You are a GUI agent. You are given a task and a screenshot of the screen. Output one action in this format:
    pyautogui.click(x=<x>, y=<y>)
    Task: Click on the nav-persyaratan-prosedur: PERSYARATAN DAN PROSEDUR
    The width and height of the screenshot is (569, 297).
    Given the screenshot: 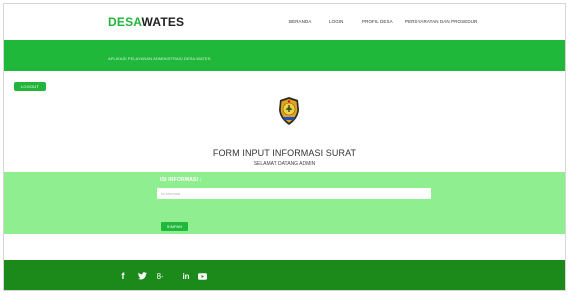 What is the action you would take?
    pyautogui.click(x=441, y=21)
    